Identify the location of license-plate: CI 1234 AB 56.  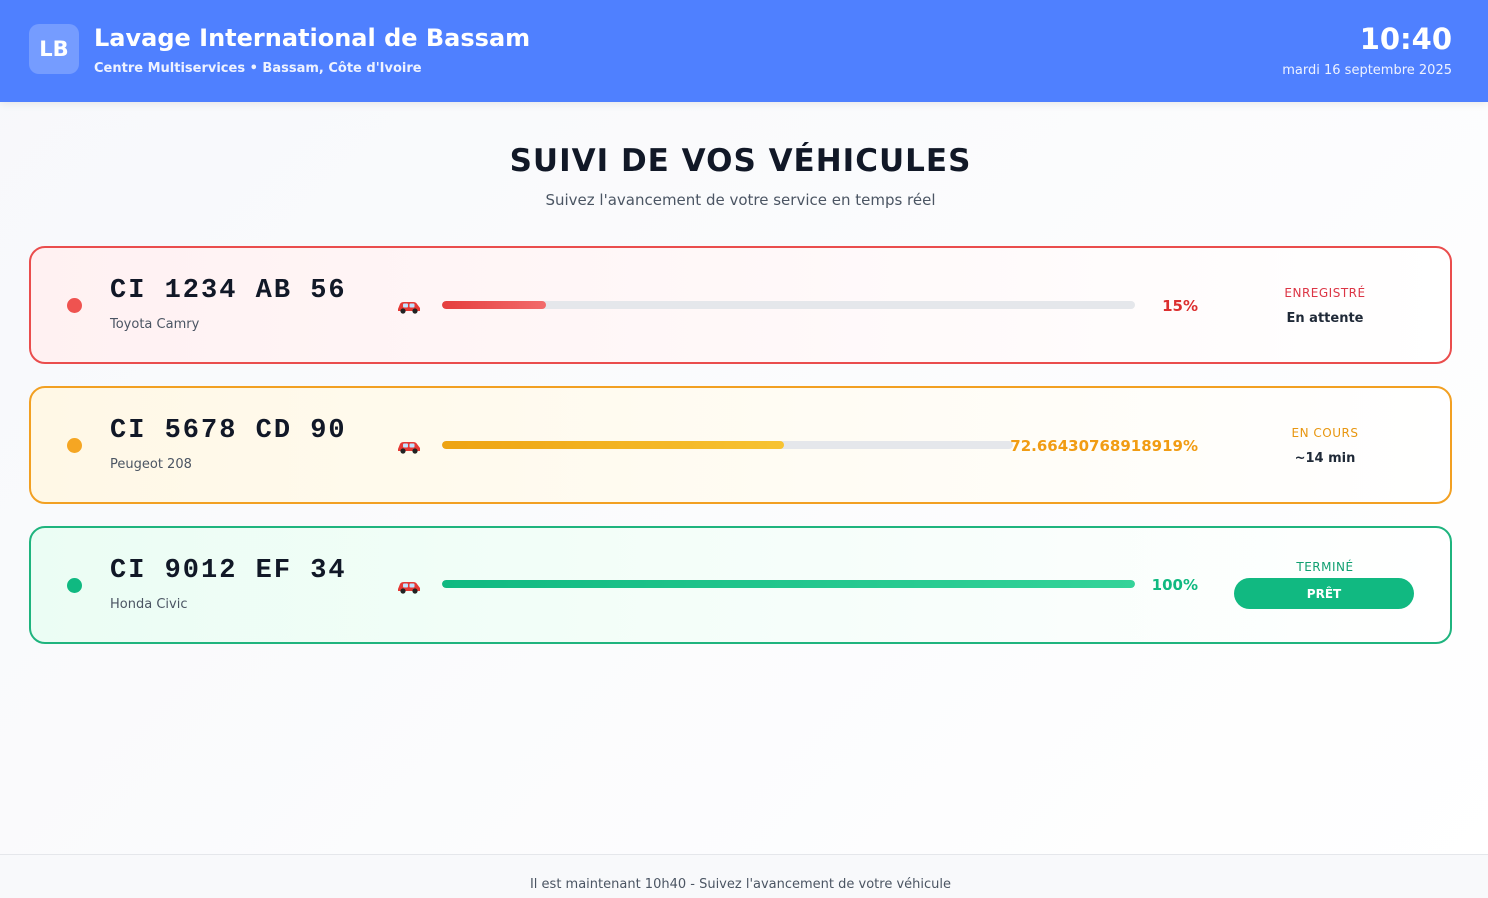
(228, 291).